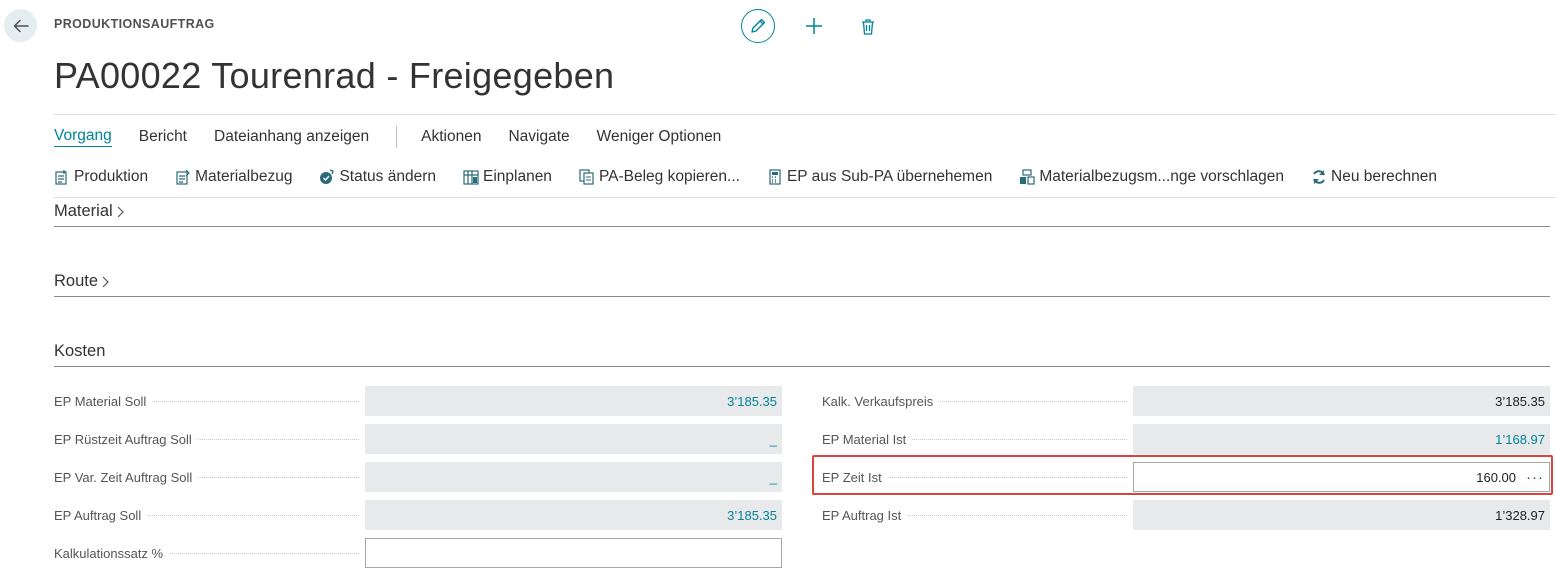 The image size is (1556, 583). What do you see at coordinates (387, 176) in the screenshot?
I see `action-label: Status ändern` at bounding box center [387, 176].